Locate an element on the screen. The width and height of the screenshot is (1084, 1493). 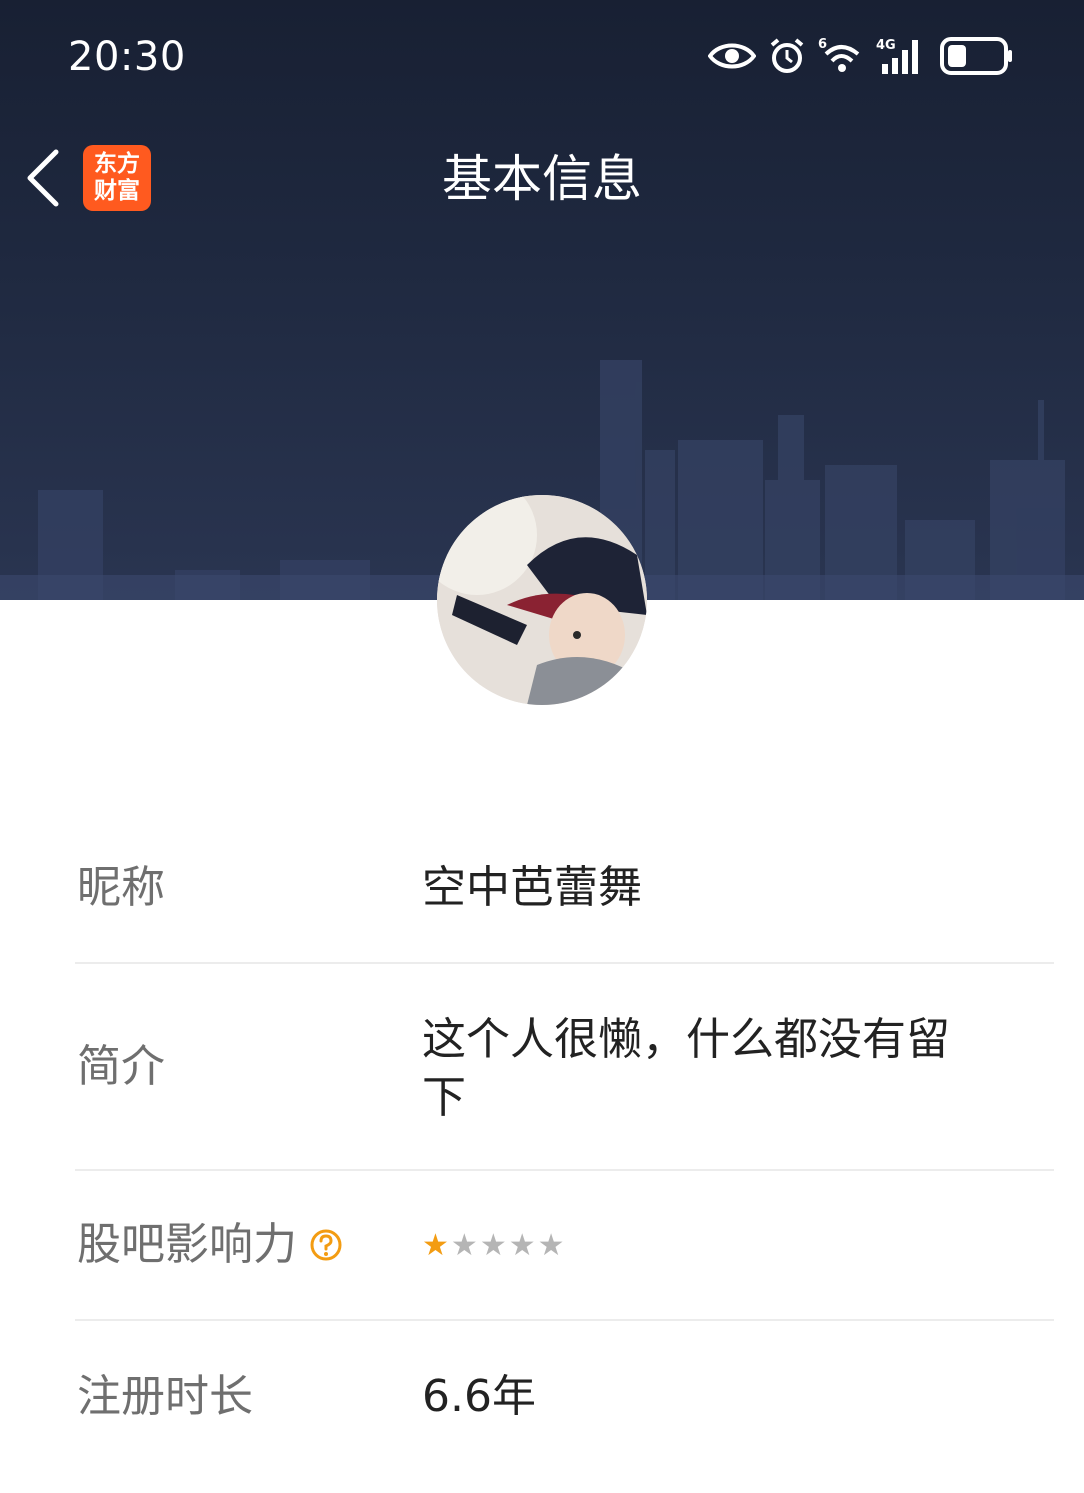
influence-label-wrap: 股吧影响力 is located at coordinates (210, 1245).